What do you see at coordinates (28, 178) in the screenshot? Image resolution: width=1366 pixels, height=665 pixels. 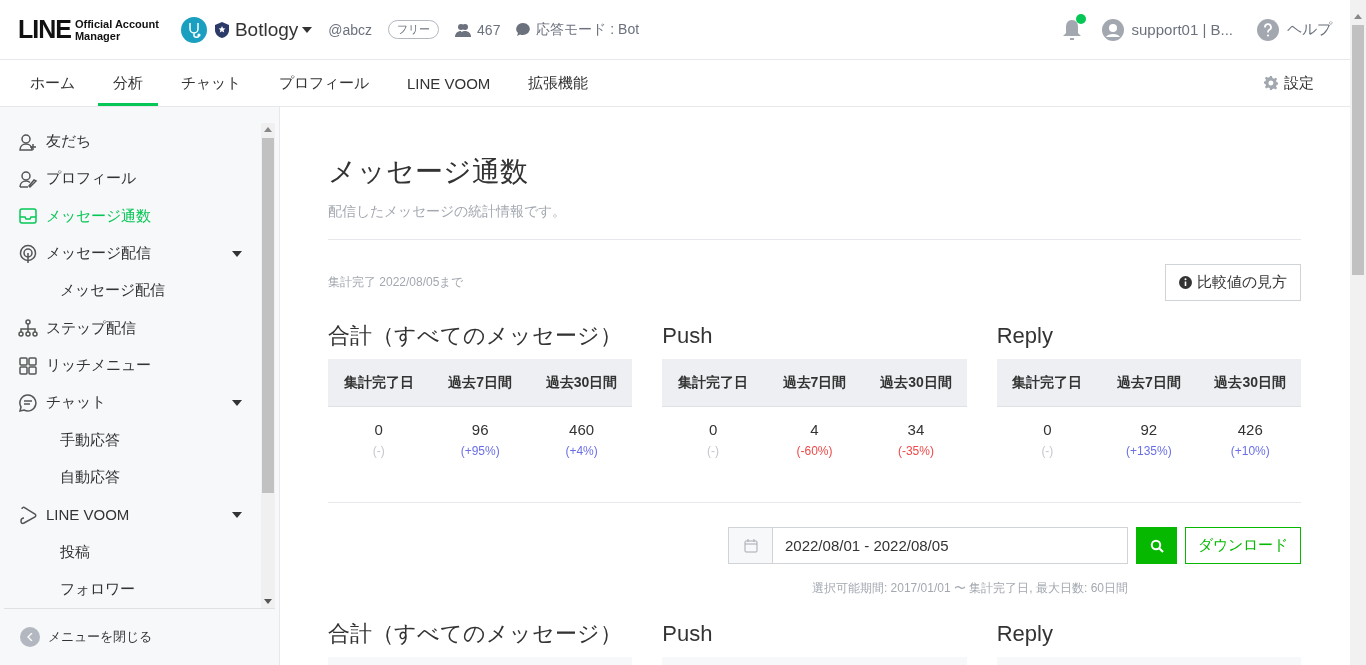 I see `person-pencil-icon` at bounding box center [28, 178].